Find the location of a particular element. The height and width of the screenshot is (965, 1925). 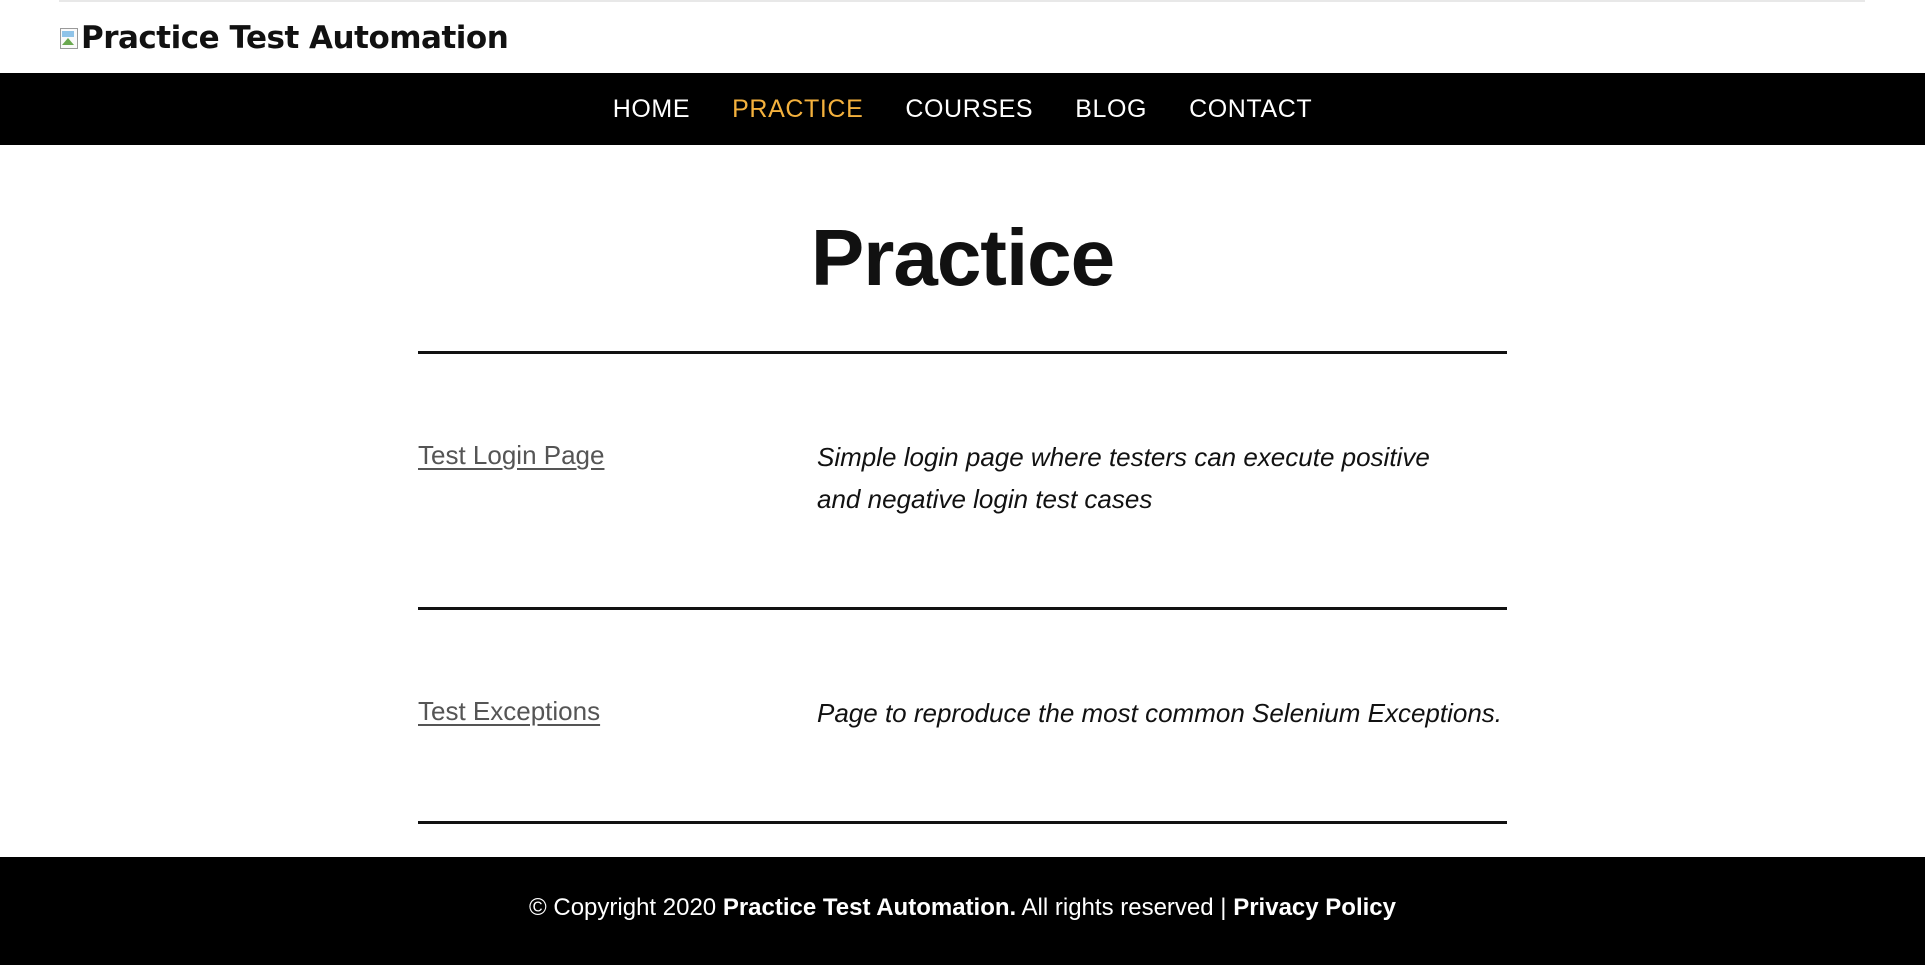

test-exceptions-link: Test Exceptions is located at coordinates (509, 711).